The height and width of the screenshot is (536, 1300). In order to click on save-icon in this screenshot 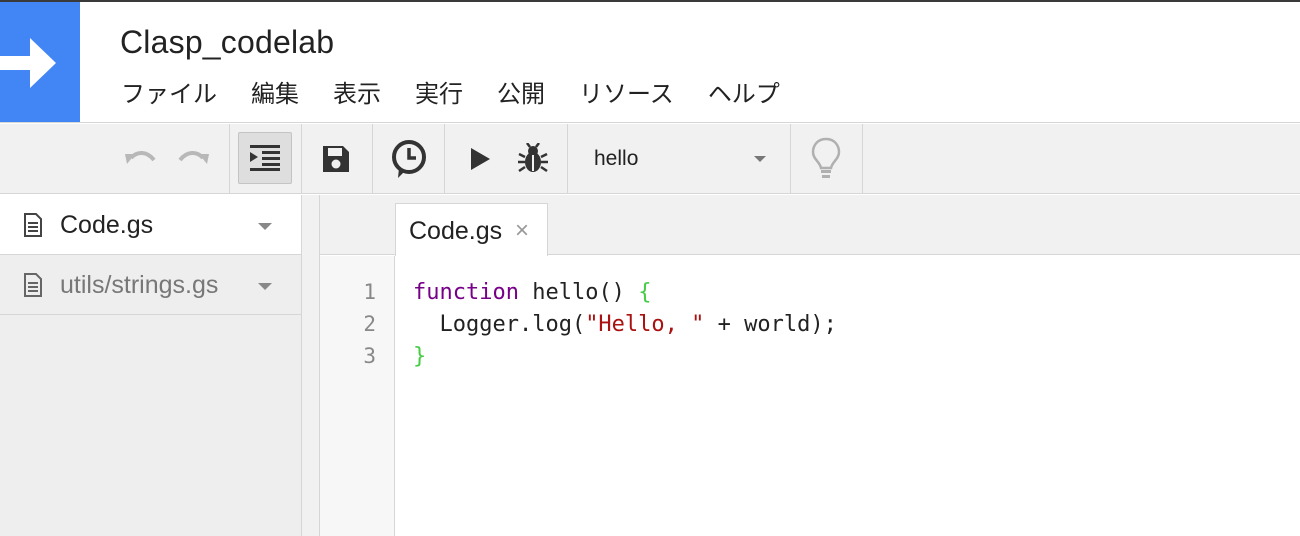, I will do `click(336, 159)`.